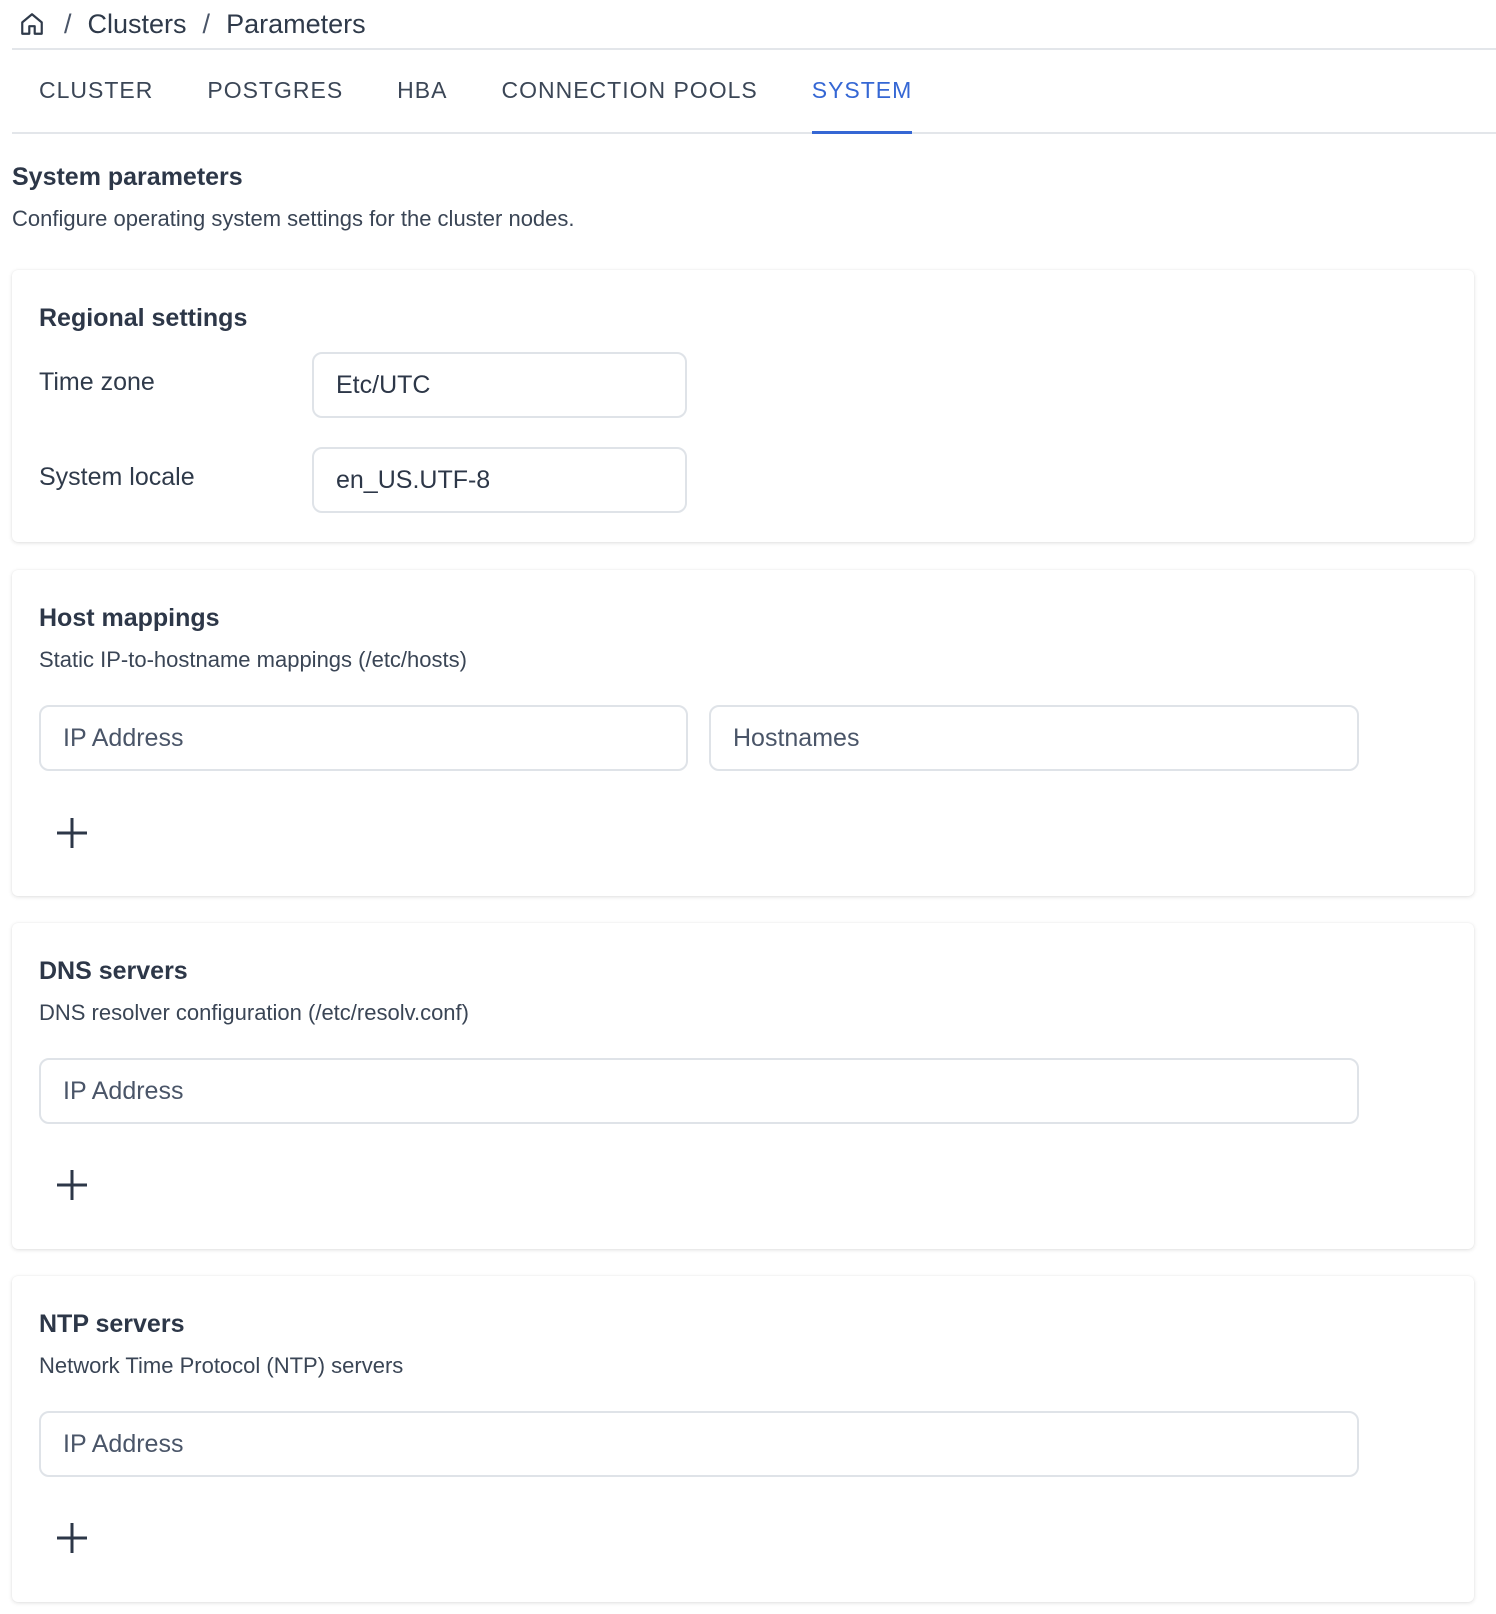 The image size is (1496, 1614). Describe the element at coordinates (96, 91) in the screenshot. I see `tab-cluster: CLUSTER` at that location.